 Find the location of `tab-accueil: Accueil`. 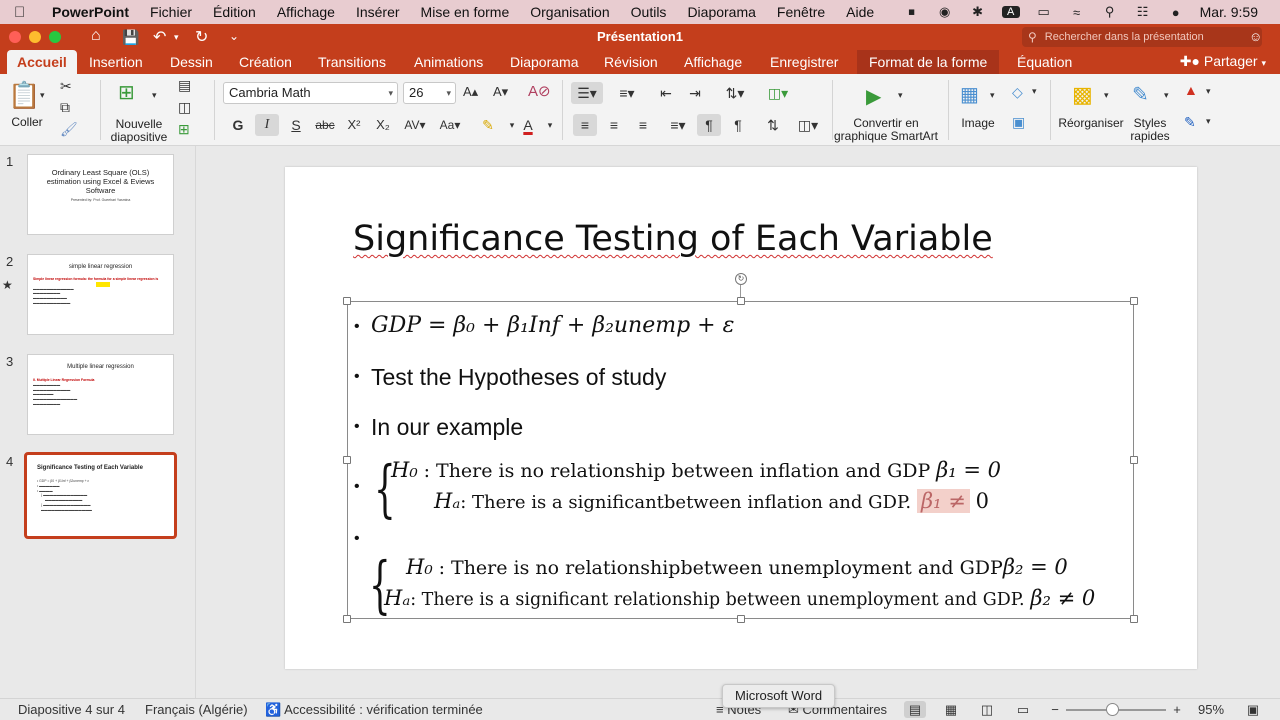

tab-accueil: Accueil is located at coordinates (42, 62).